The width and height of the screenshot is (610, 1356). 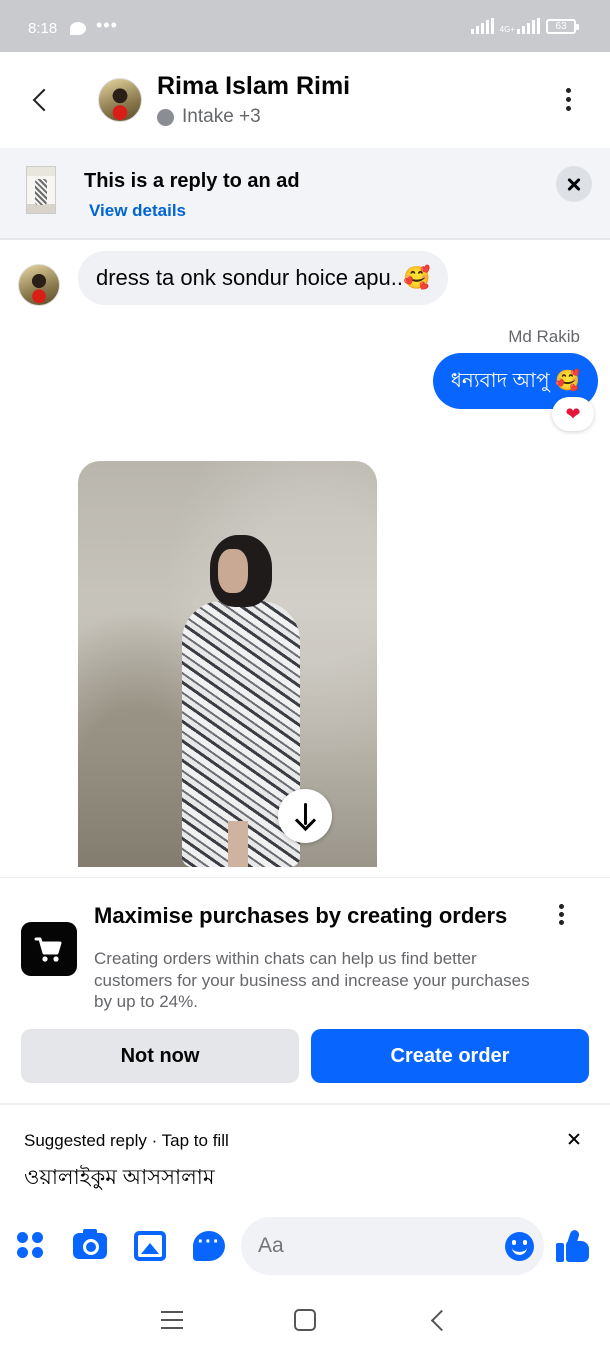 What do you see at coordinates (107, 25) in the screenshot?
I see `more-notifications-icon: •••` at bounding box center [107, 25].